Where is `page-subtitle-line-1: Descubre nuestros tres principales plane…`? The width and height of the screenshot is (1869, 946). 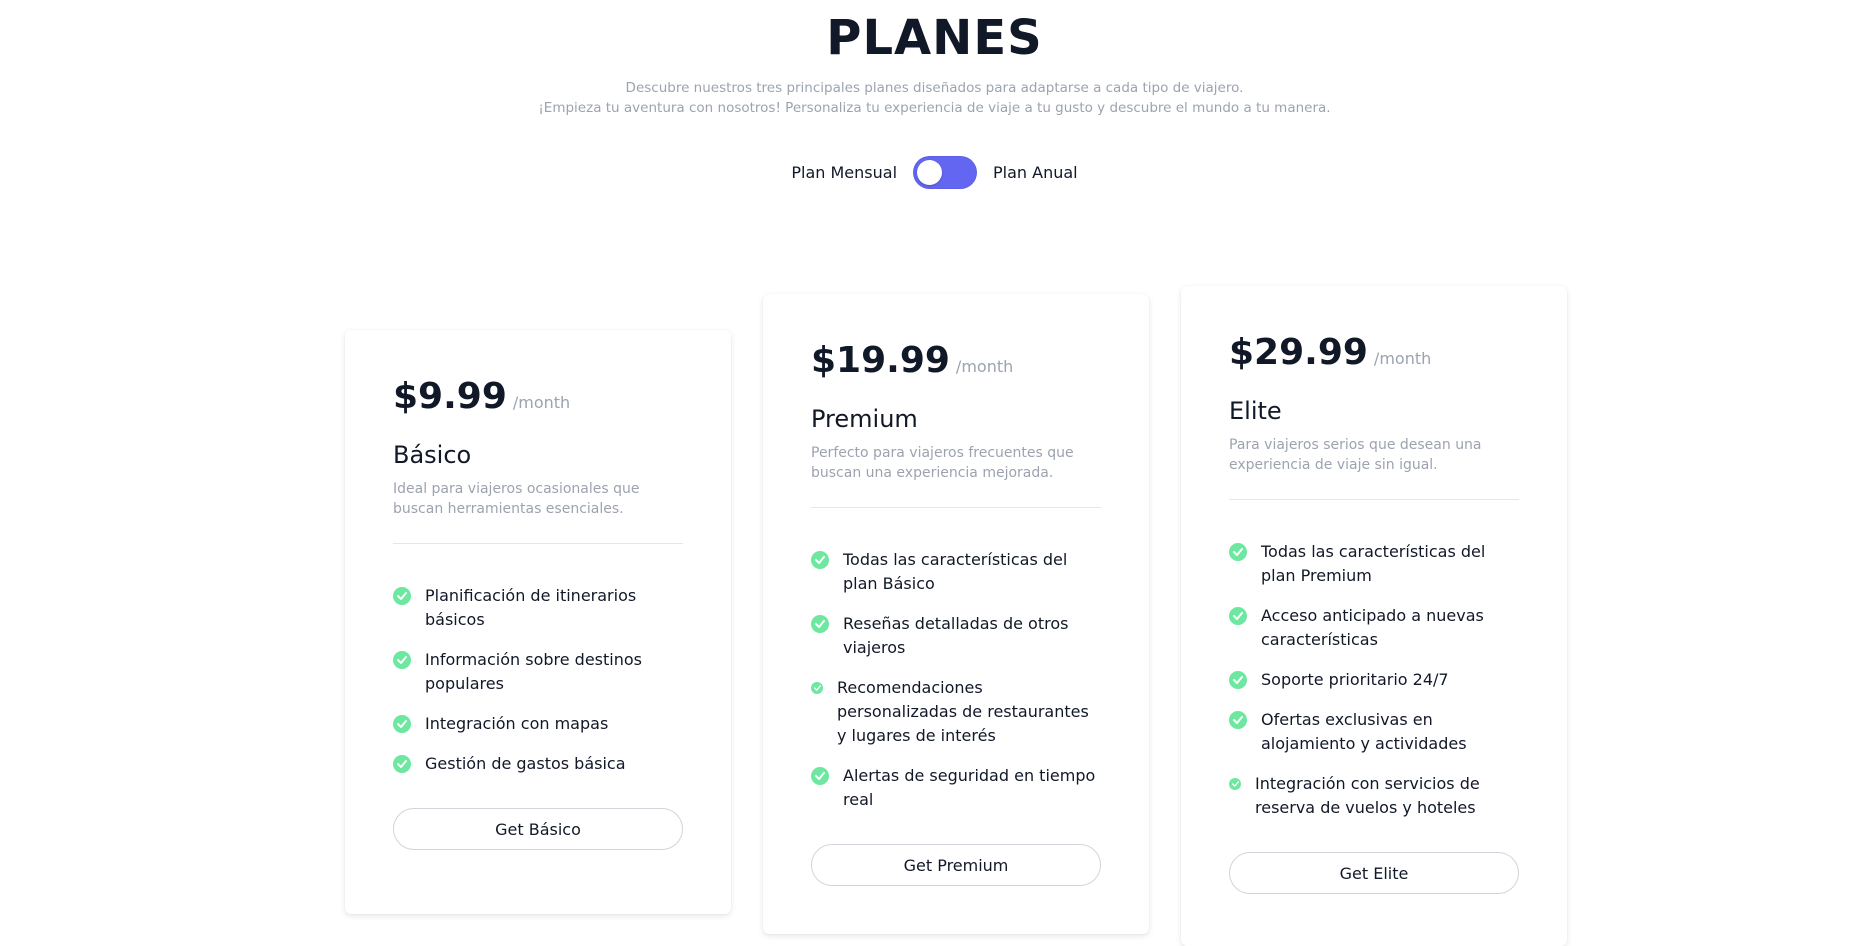
page-subtitle-line-1: Descubre nuestros tres principales plane… is located at coordinates (934, 88).